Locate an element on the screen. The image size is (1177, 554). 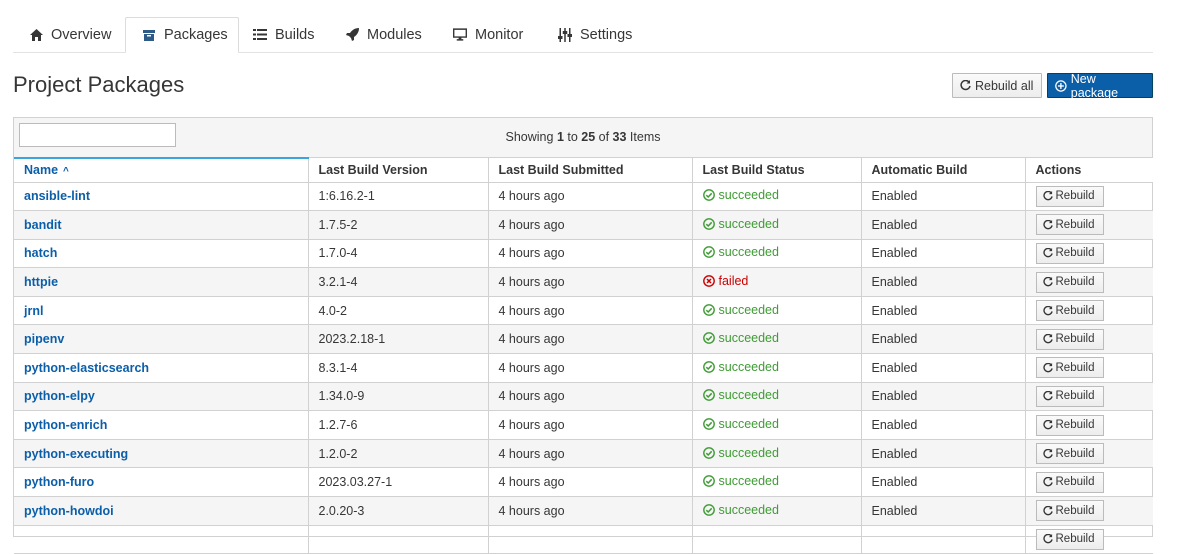
cell-version: 8.3.1-4 is located at coordinates (398, 368).